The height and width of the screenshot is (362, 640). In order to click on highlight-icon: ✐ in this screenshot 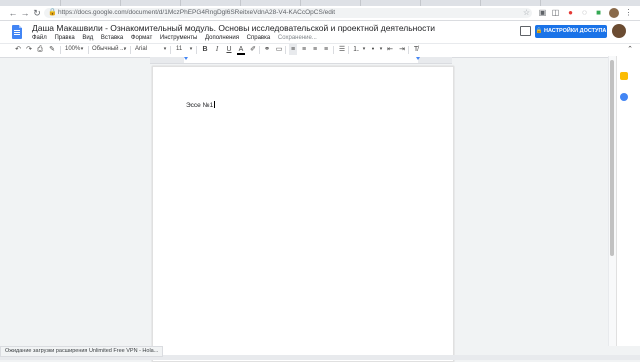, I will do `click(253, 49)`.